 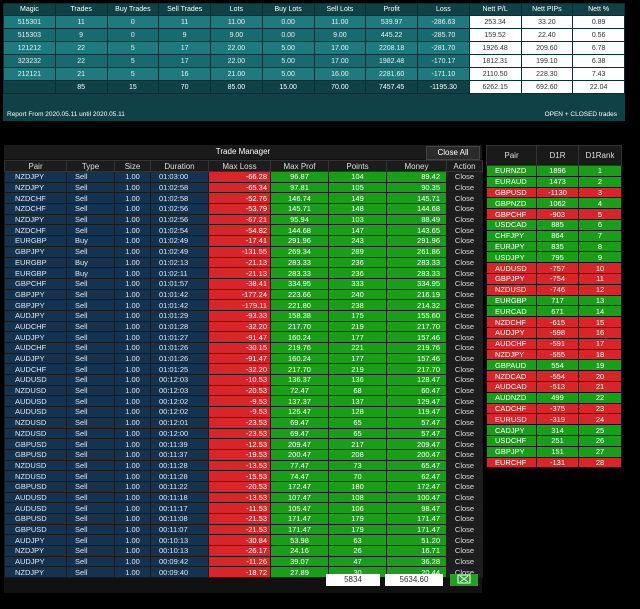 I want to click on close-box-icon, so click(x=464, y=579).